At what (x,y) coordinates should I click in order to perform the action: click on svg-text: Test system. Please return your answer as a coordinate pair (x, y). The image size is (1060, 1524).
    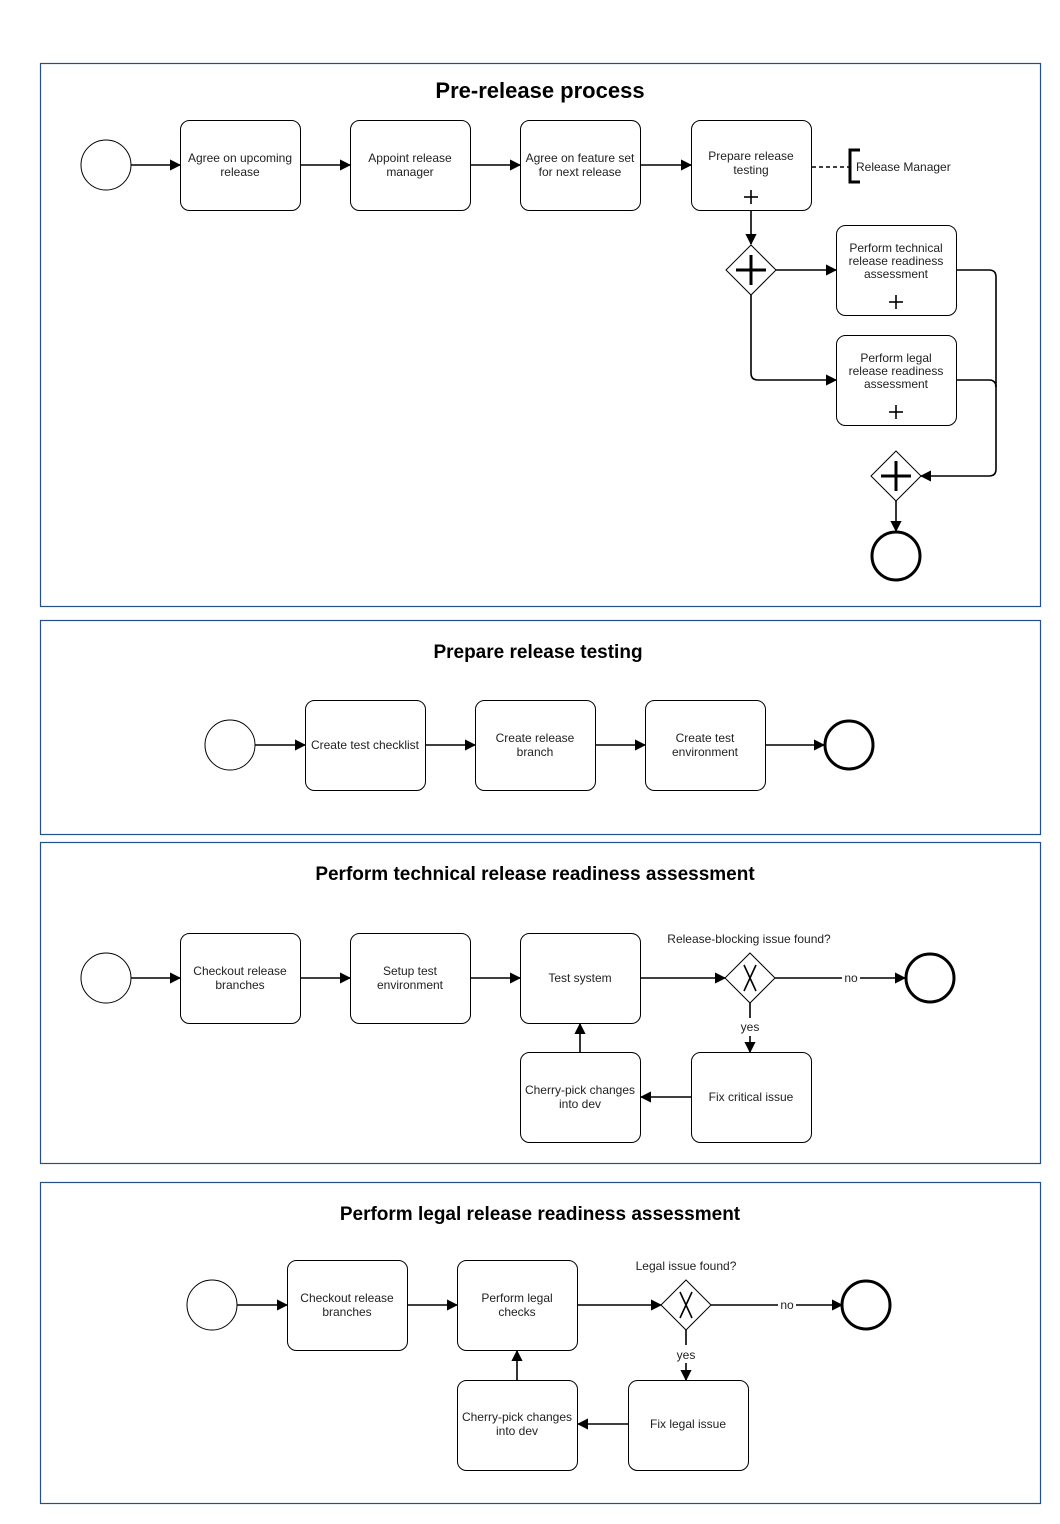
    Looking at the image, I should click on (579, 978).